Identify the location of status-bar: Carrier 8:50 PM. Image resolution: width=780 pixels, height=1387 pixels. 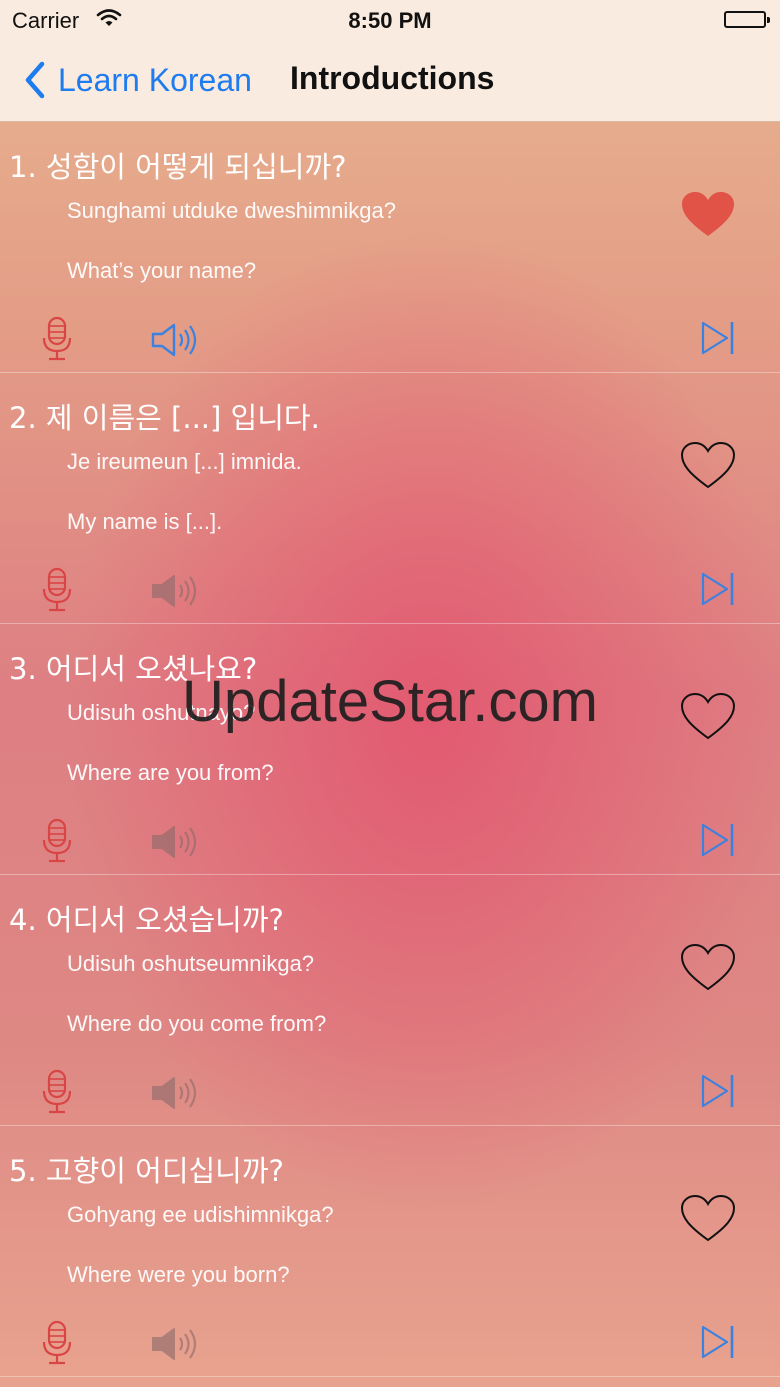
(390, 20).